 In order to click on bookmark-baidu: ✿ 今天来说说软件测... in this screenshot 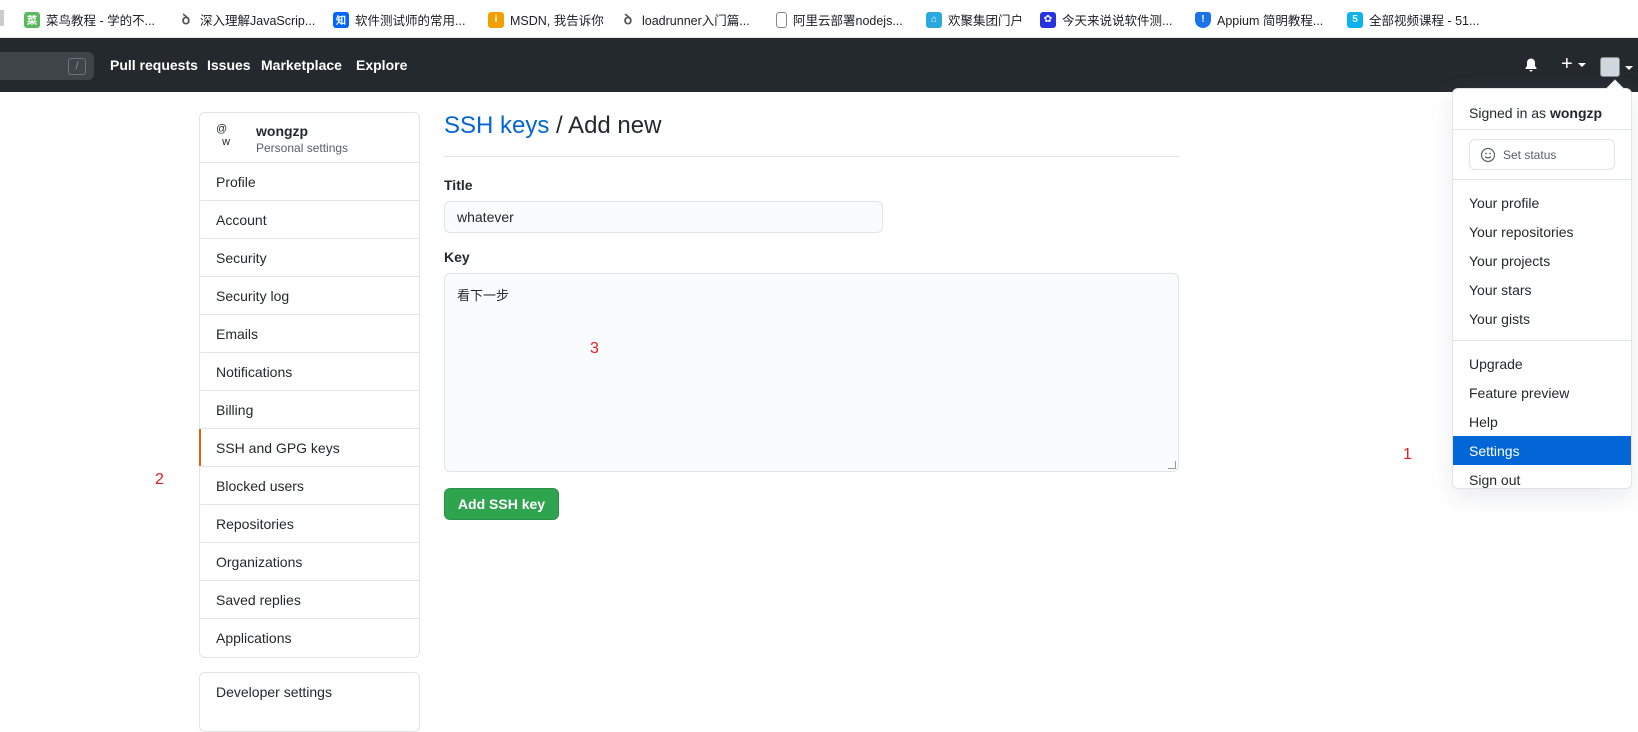, I will do `click(1106, 19)`.